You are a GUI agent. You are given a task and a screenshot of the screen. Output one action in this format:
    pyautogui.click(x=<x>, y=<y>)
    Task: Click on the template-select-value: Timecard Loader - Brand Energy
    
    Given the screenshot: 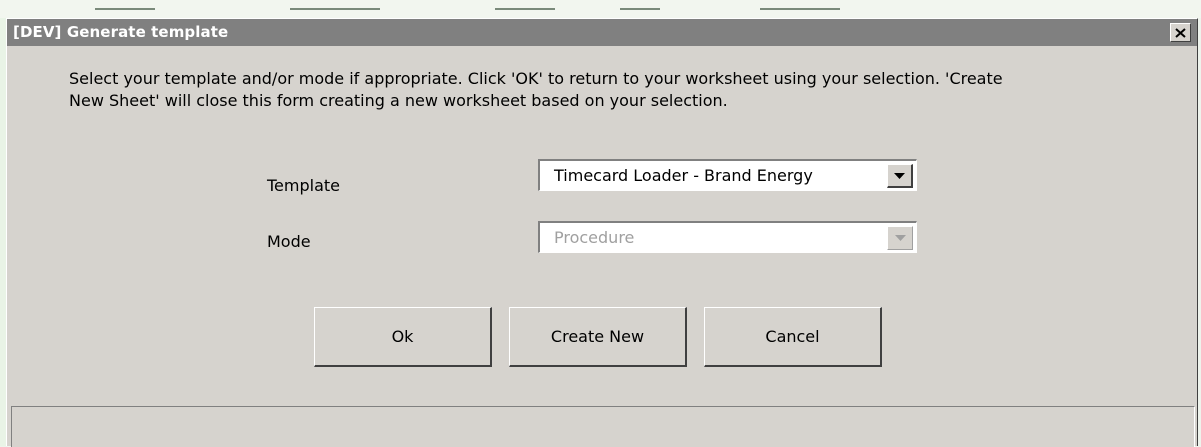 What is the action you would take?
    pyautogui.click(x=683, y=175)
    